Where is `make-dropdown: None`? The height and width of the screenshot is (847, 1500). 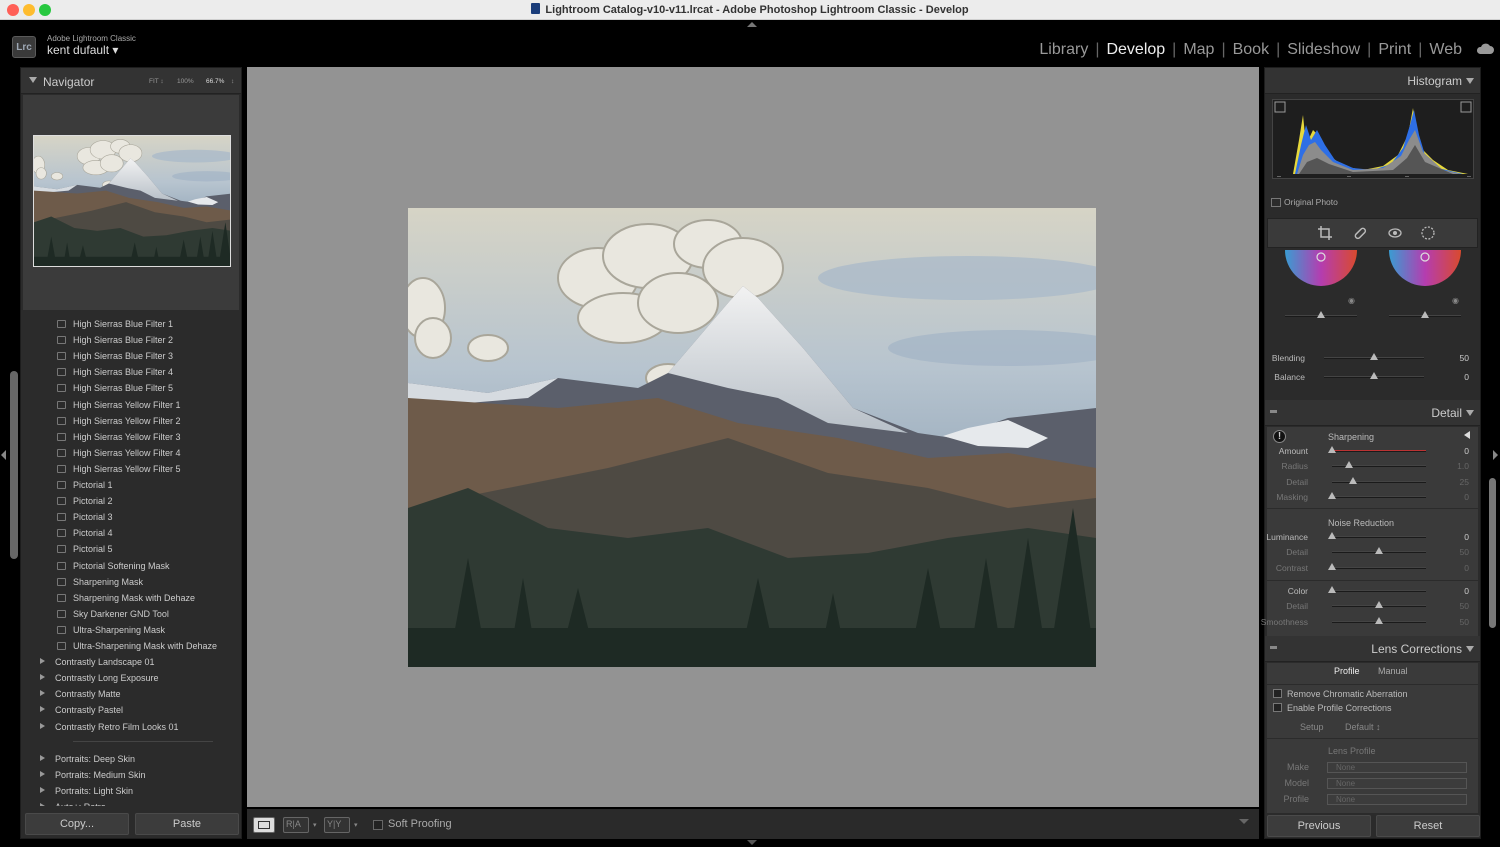
make-dropdown: None is located at coordinates (1397, 767).